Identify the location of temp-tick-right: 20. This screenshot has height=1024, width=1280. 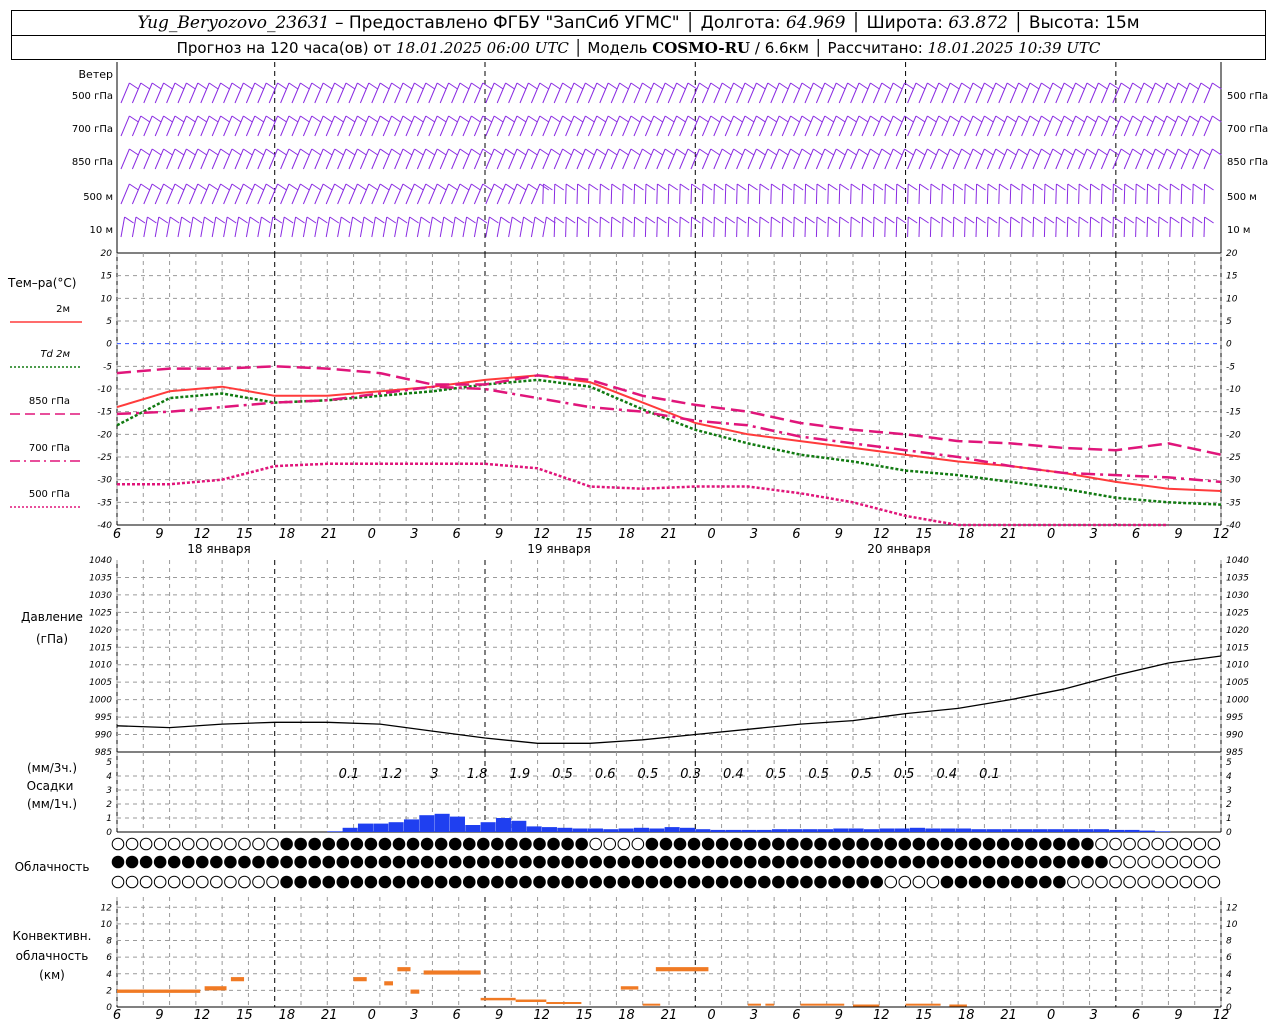
(1232, 254).